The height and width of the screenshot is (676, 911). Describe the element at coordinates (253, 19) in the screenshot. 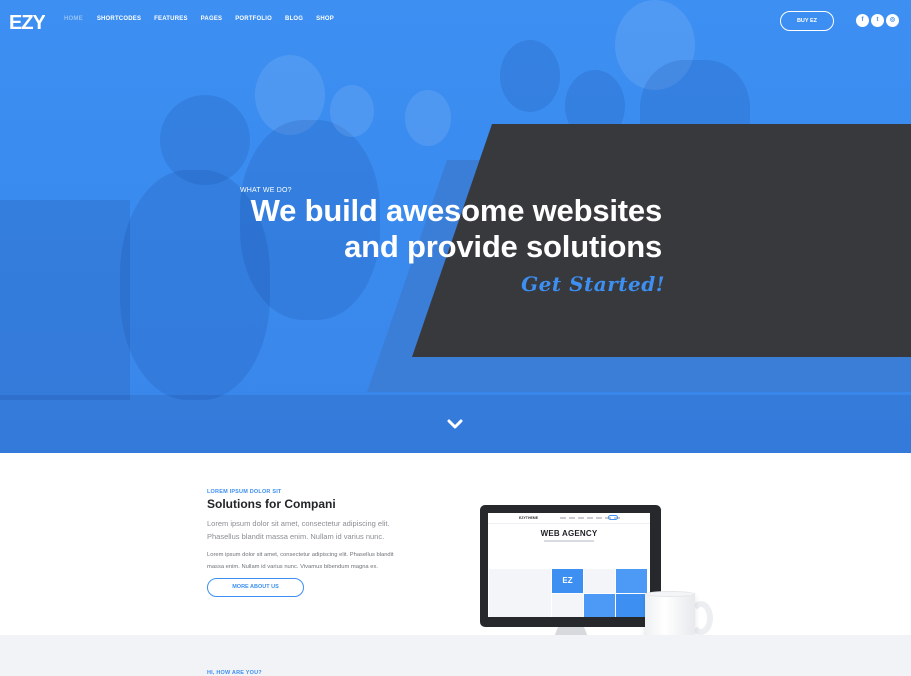

I see `menu-item-portfolio: Portfolio` at that location.